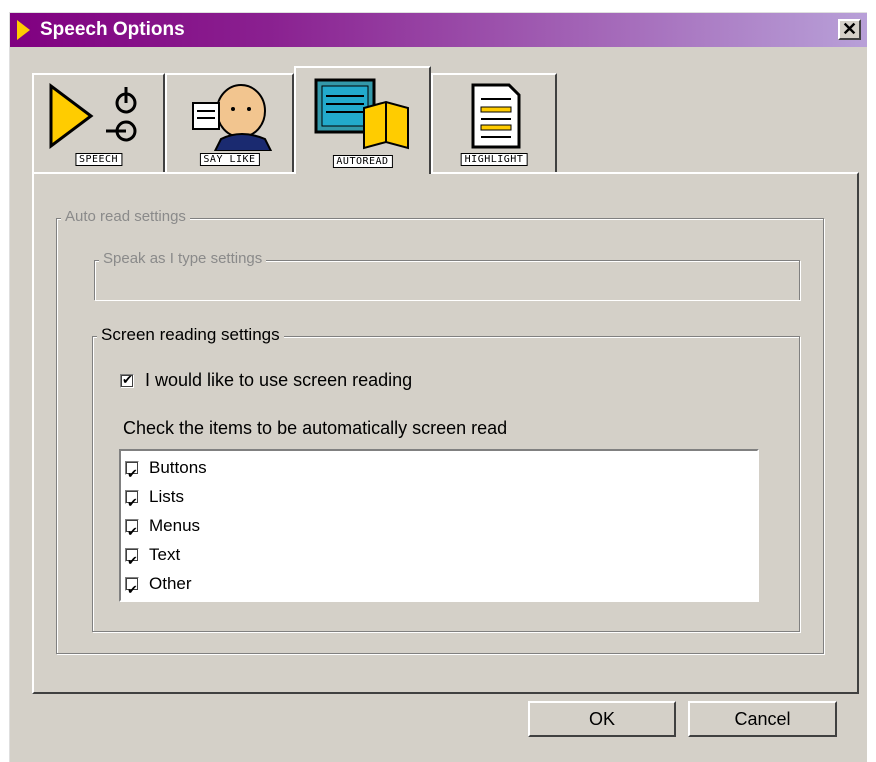 The image size is (876, 762). I want to click on speech-icon, so click(93, 116).